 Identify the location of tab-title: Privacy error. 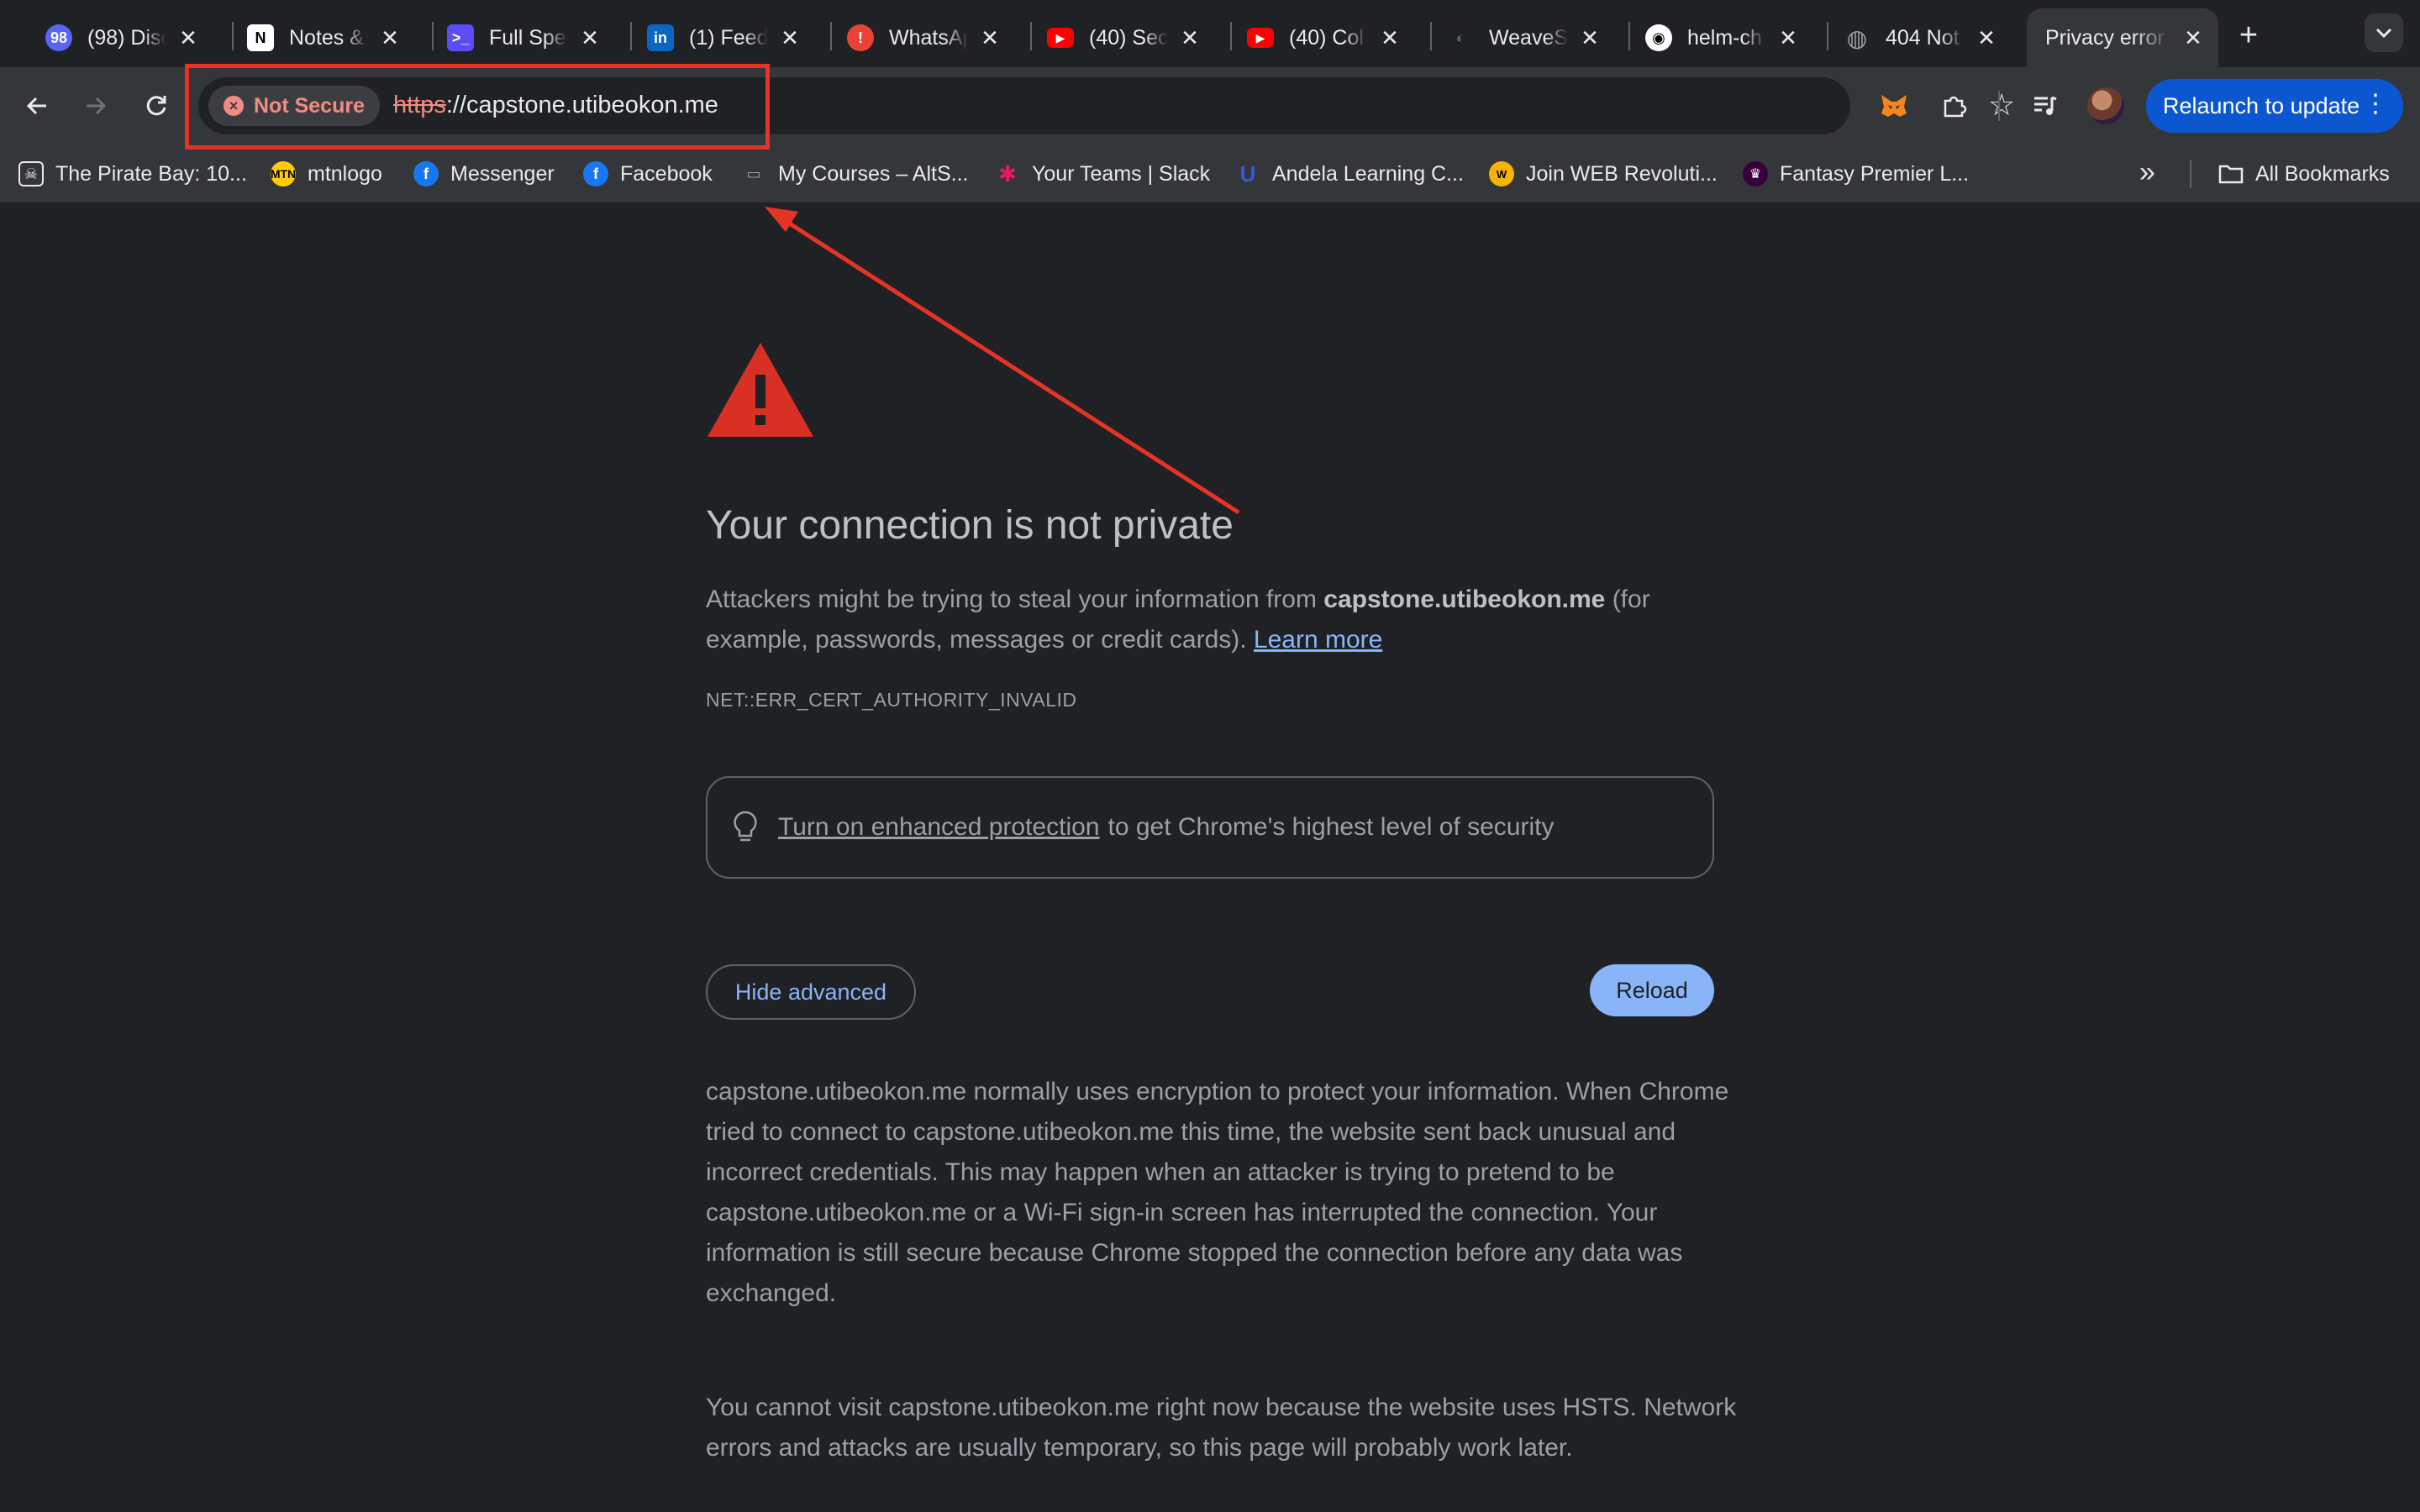
(2105, 37).